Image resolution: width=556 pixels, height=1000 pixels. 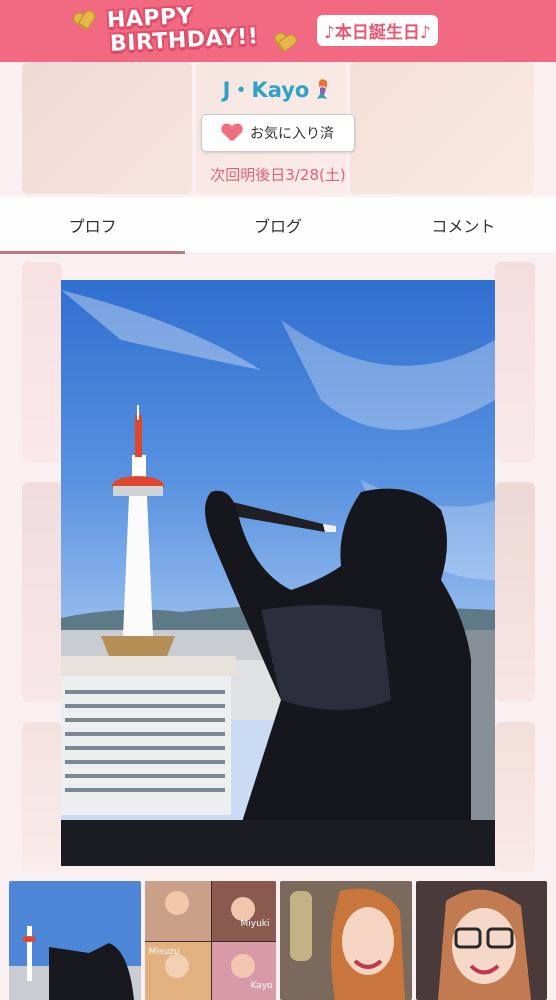 I want to click on tab-label: コメント, so click(x=463, y=226).